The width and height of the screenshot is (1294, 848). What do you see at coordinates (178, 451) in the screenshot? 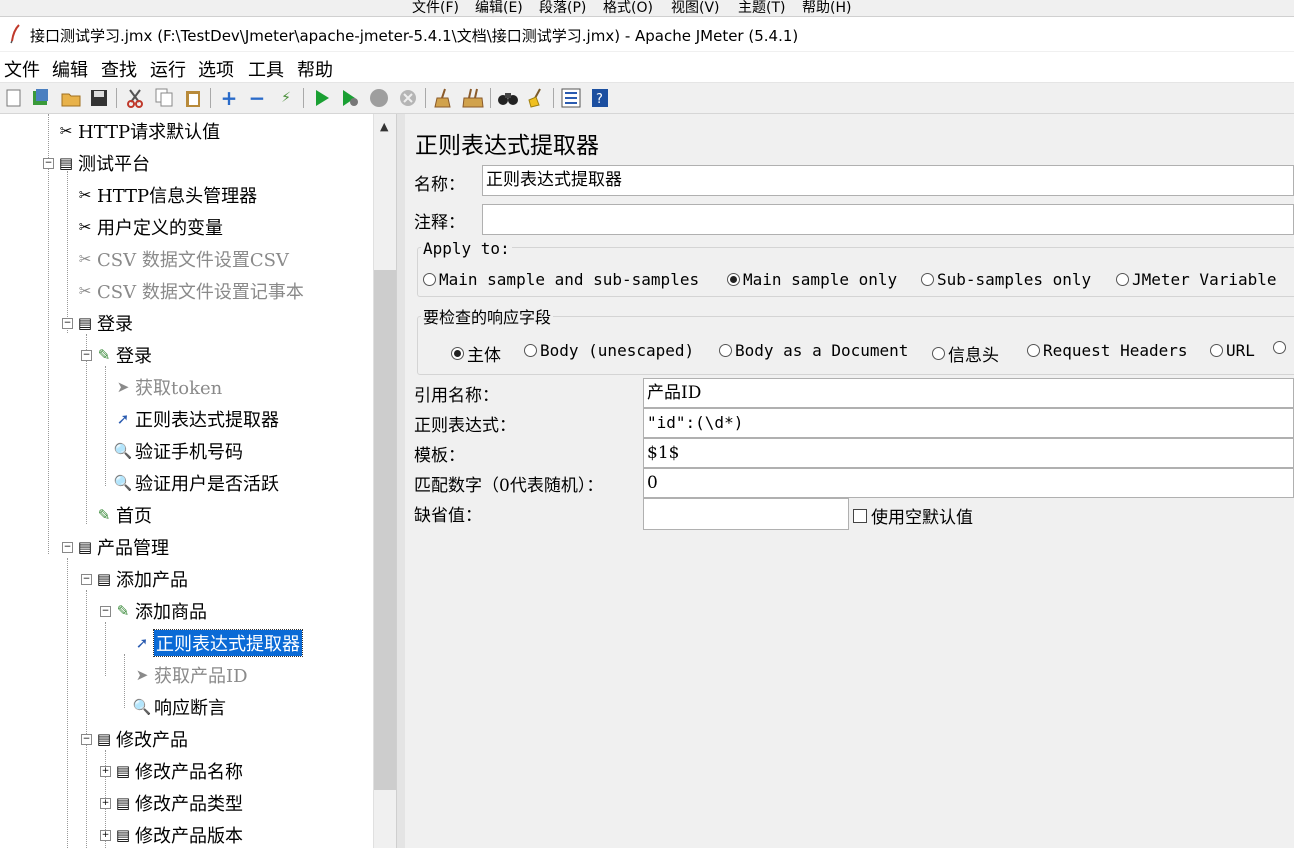
I see `tree-node-verify-phone: 🔍 验证手机号码` at bounding box center [178, 451].